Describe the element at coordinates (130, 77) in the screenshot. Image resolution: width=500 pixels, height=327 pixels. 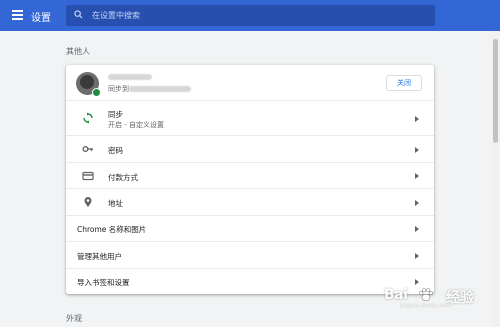
I see `profile-name-redacted` at that location.